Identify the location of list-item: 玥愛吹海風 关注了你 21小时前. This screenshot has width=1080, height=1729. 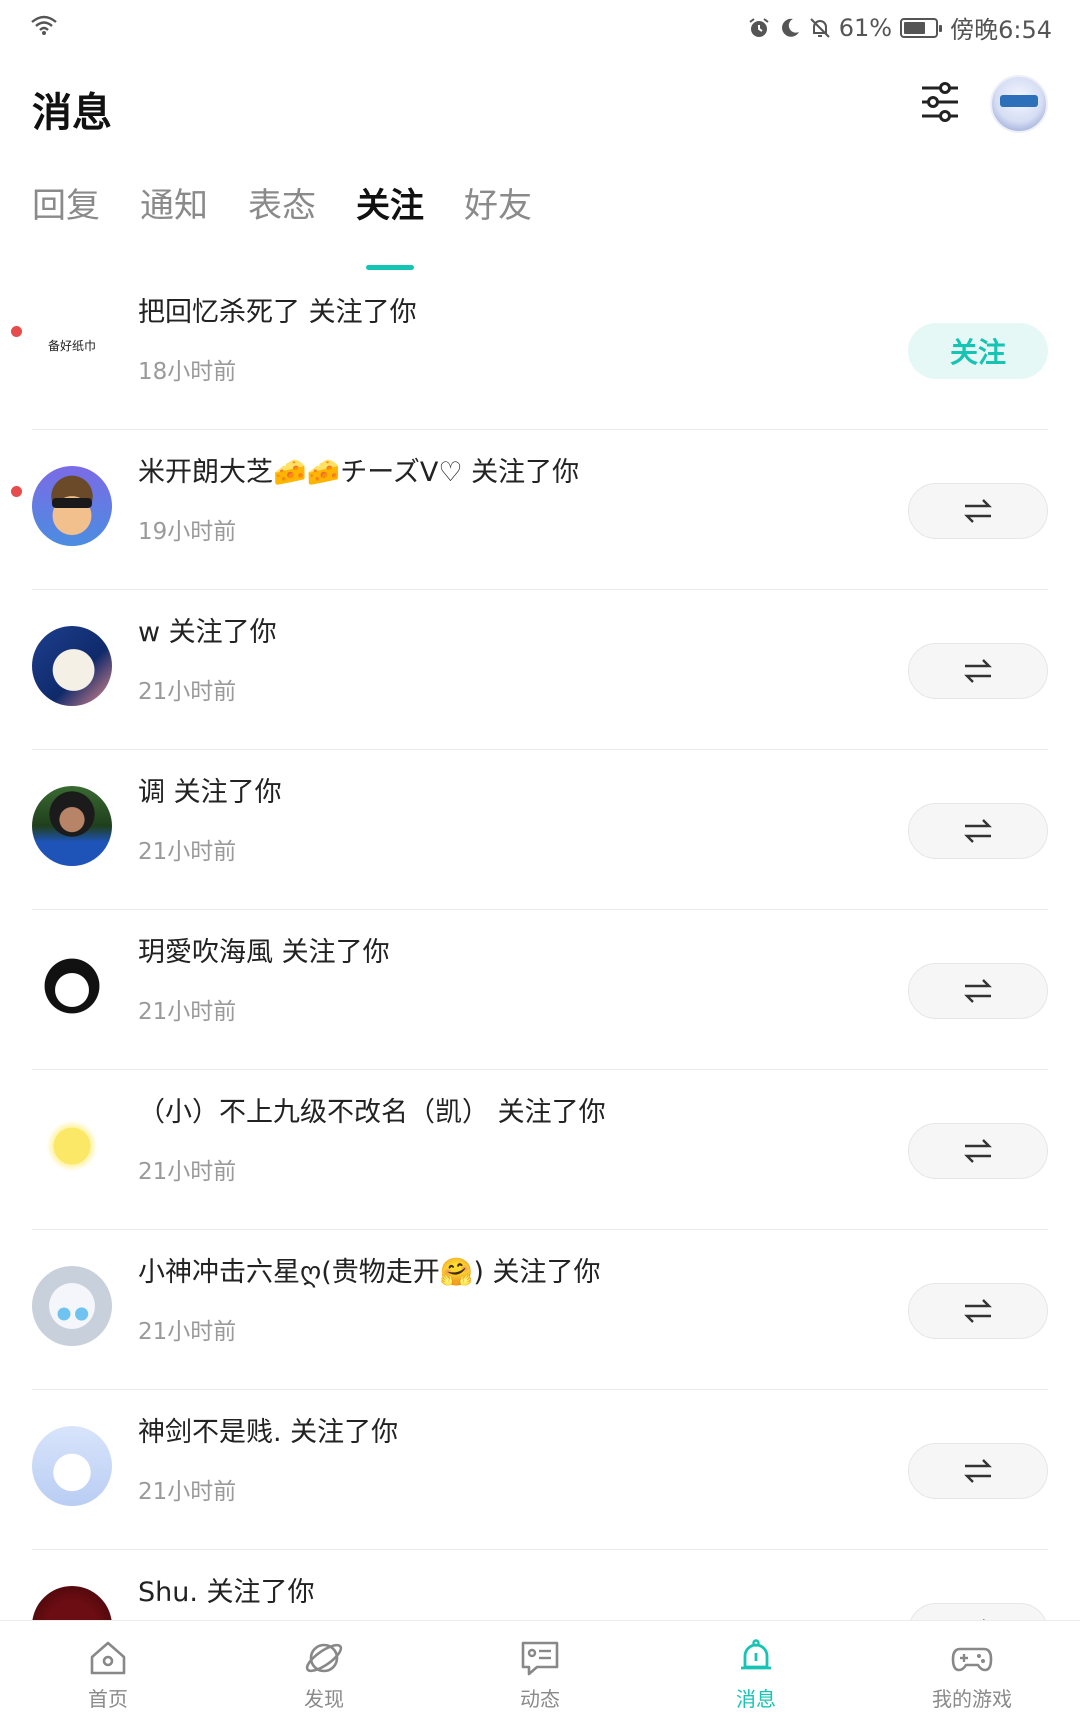
(540, 990).